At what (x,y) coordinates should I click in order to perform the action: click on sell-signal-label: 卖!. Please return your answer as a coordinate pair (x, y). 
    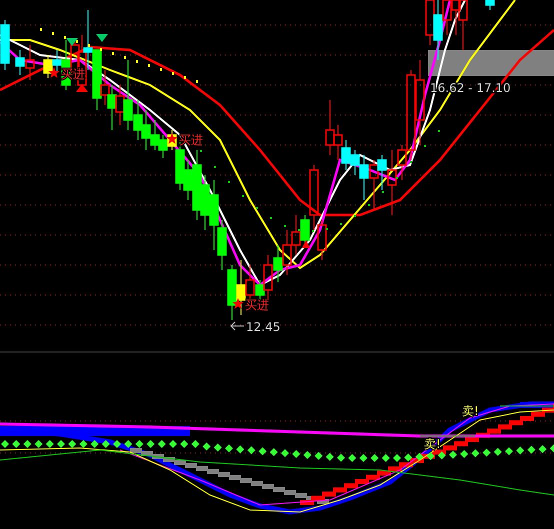
    Looking at the image, I should click on (470, 411).